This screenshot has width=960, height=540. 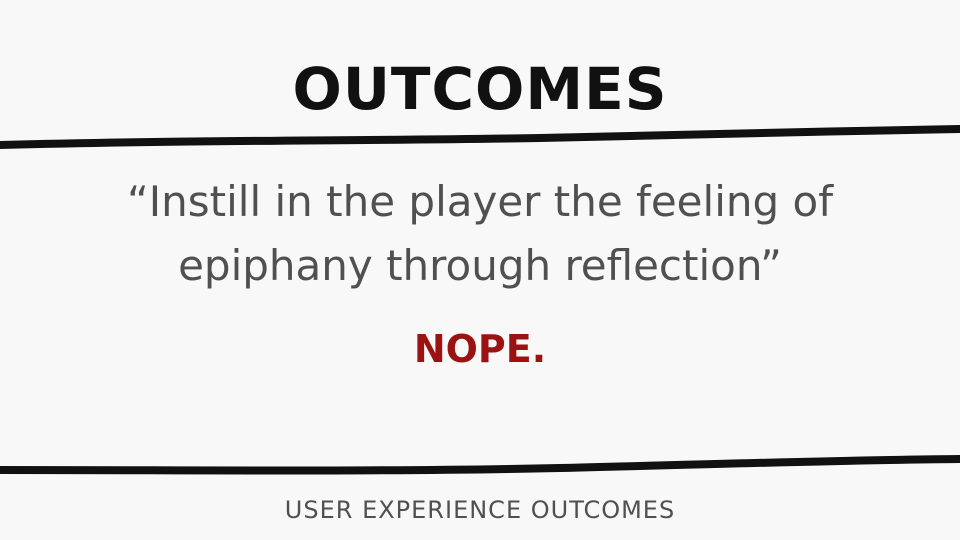 What do you see at coordinates (480, 510) in the screenshot?
I see `slide-footer: USER EXPERIENCE OUTCOMES` at bounding box center [480, 510].